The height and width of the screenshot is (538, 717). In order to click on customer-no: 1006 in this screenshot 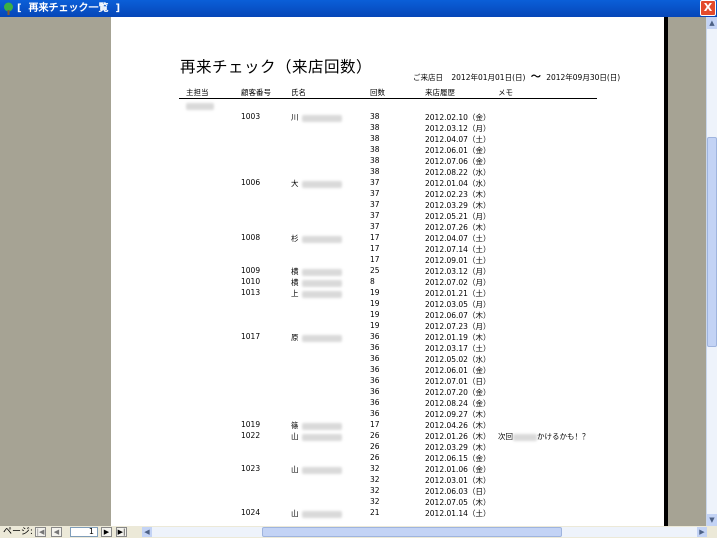, I will do `click(251, 182)`.